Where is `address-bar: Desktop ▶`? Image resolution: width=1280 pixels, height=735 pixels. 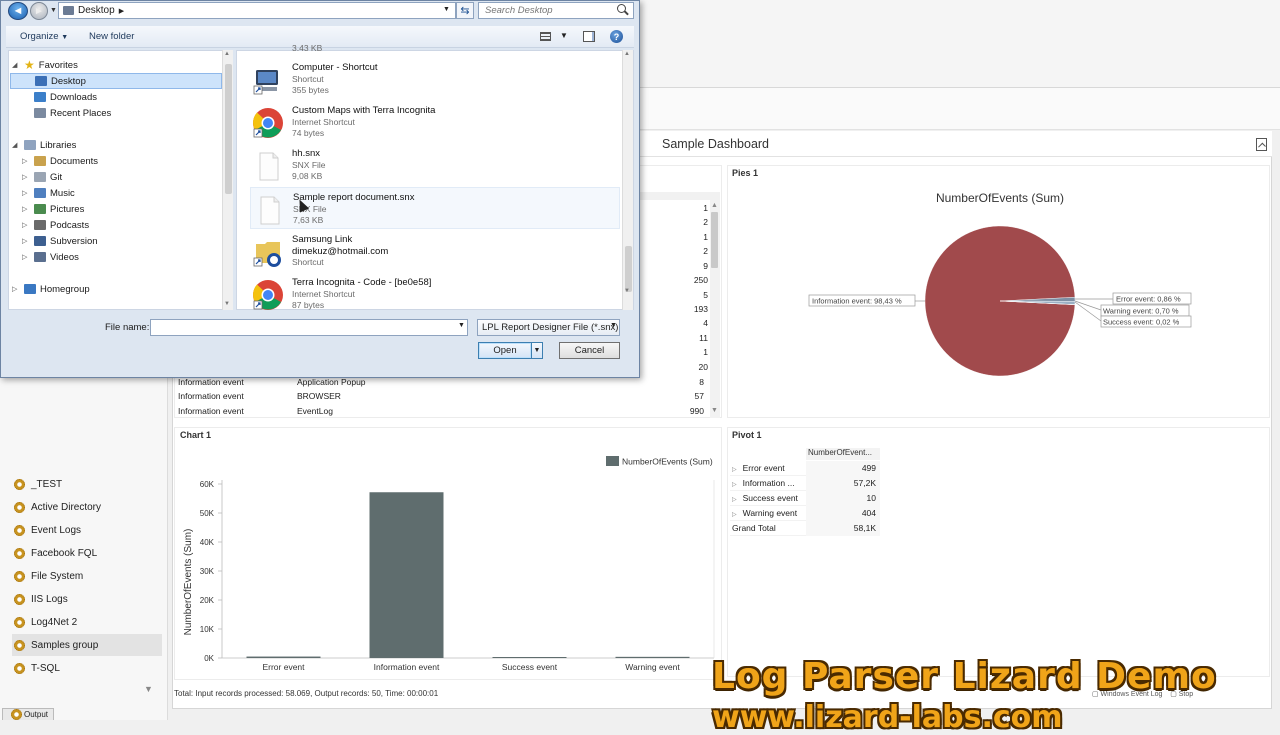
address-bar: Desktop ▶ is located at coordinates (257, 10).